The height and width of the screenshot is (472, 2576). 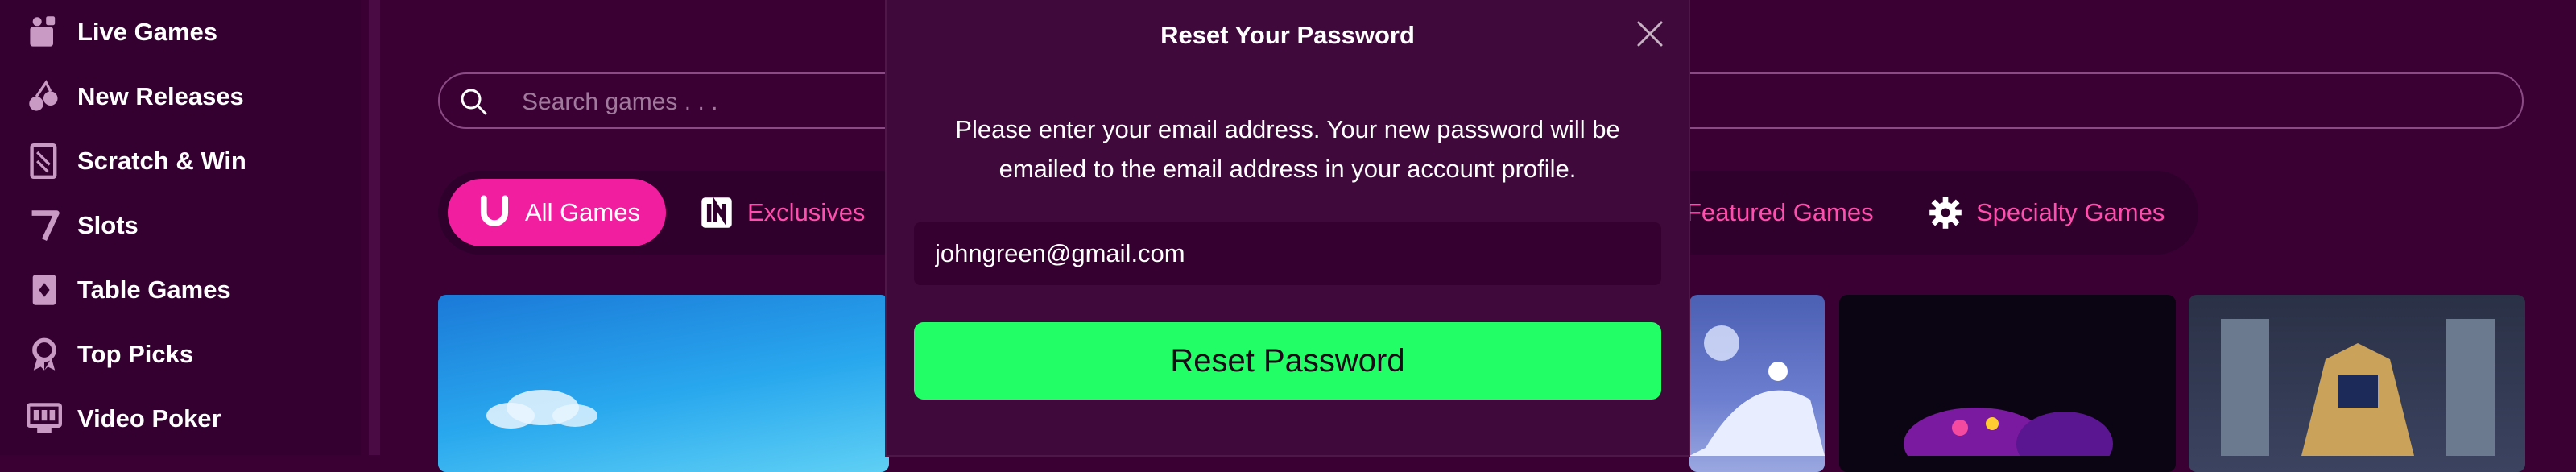 What do you see at coordinates (44, 290) in the screenshot?
I see `card-table-icon` at bounding box center [44, 290].